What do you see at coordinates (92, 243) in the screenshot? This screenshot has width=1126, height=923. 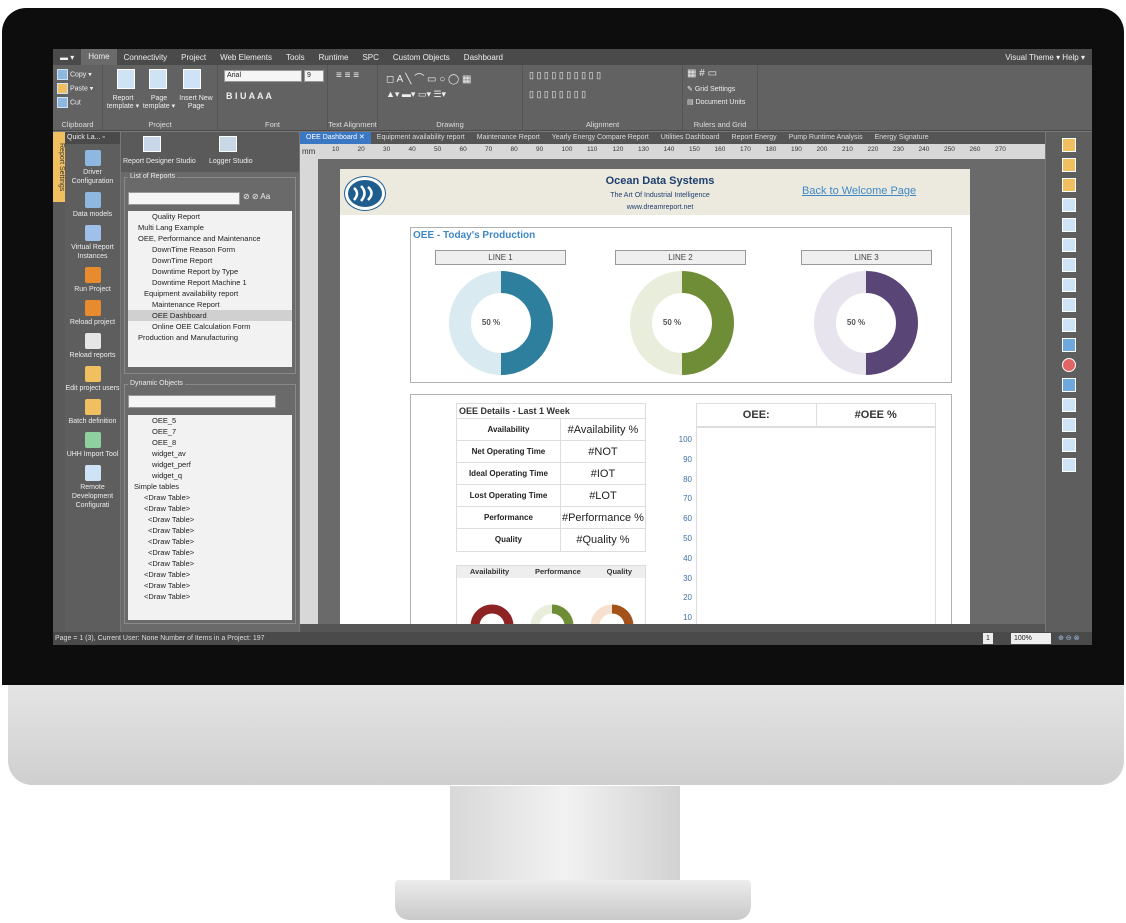 I see `virtual-report-button: Virtual Report Instances` at bounding box center [92, 243].